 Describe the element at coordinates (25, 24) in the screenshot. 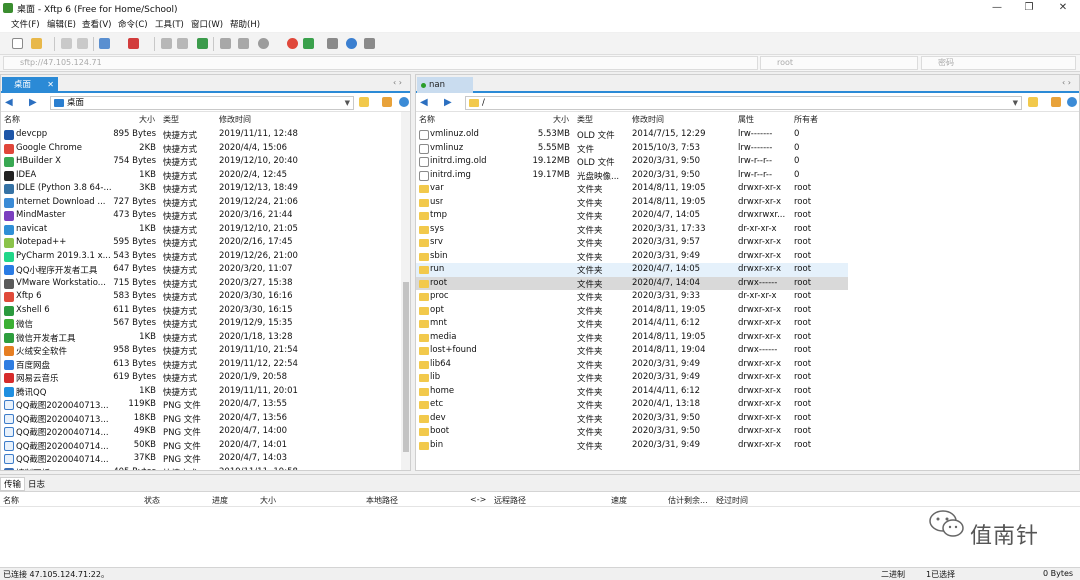

I see `menu-file: 文件(F)` at that location.